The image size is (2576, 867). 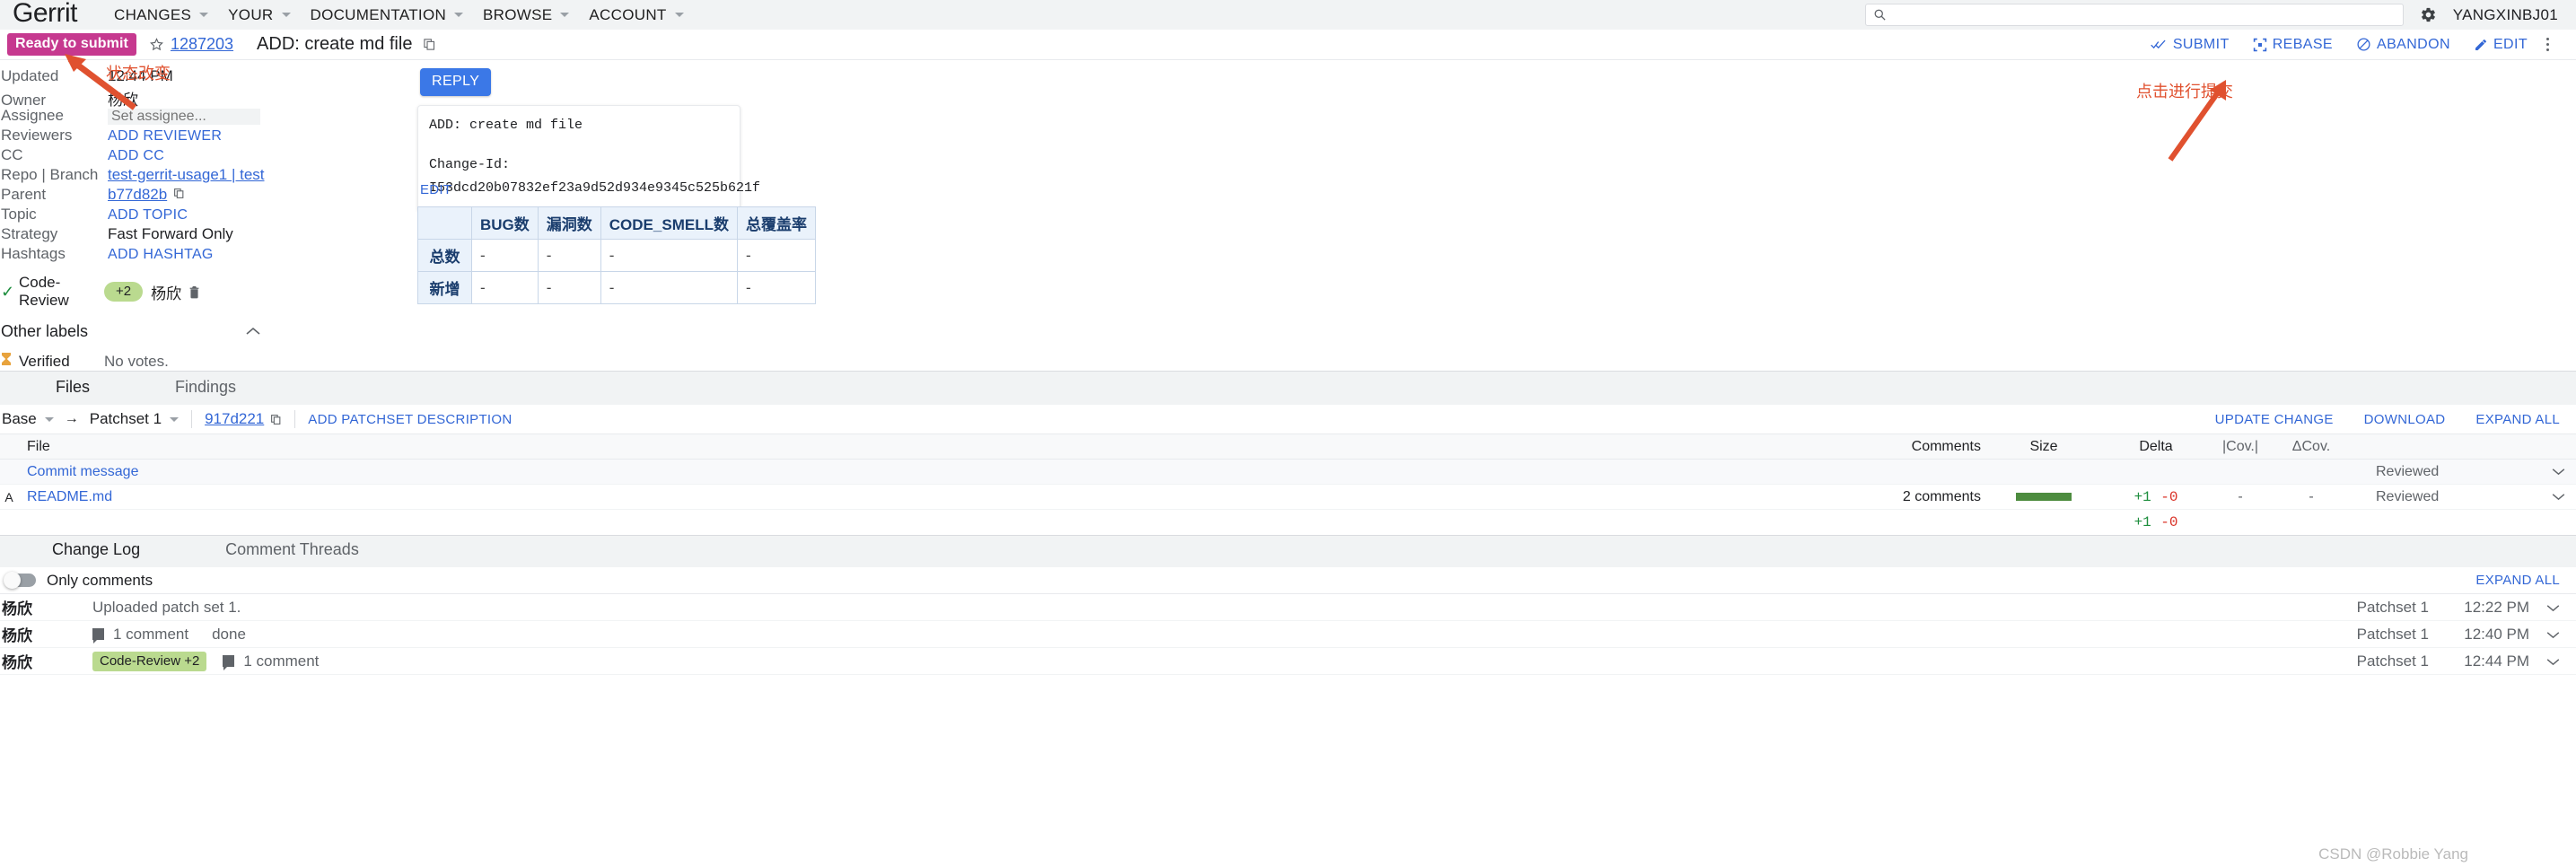 I want to click on base-selector: Base, so click(x=28, y=419).